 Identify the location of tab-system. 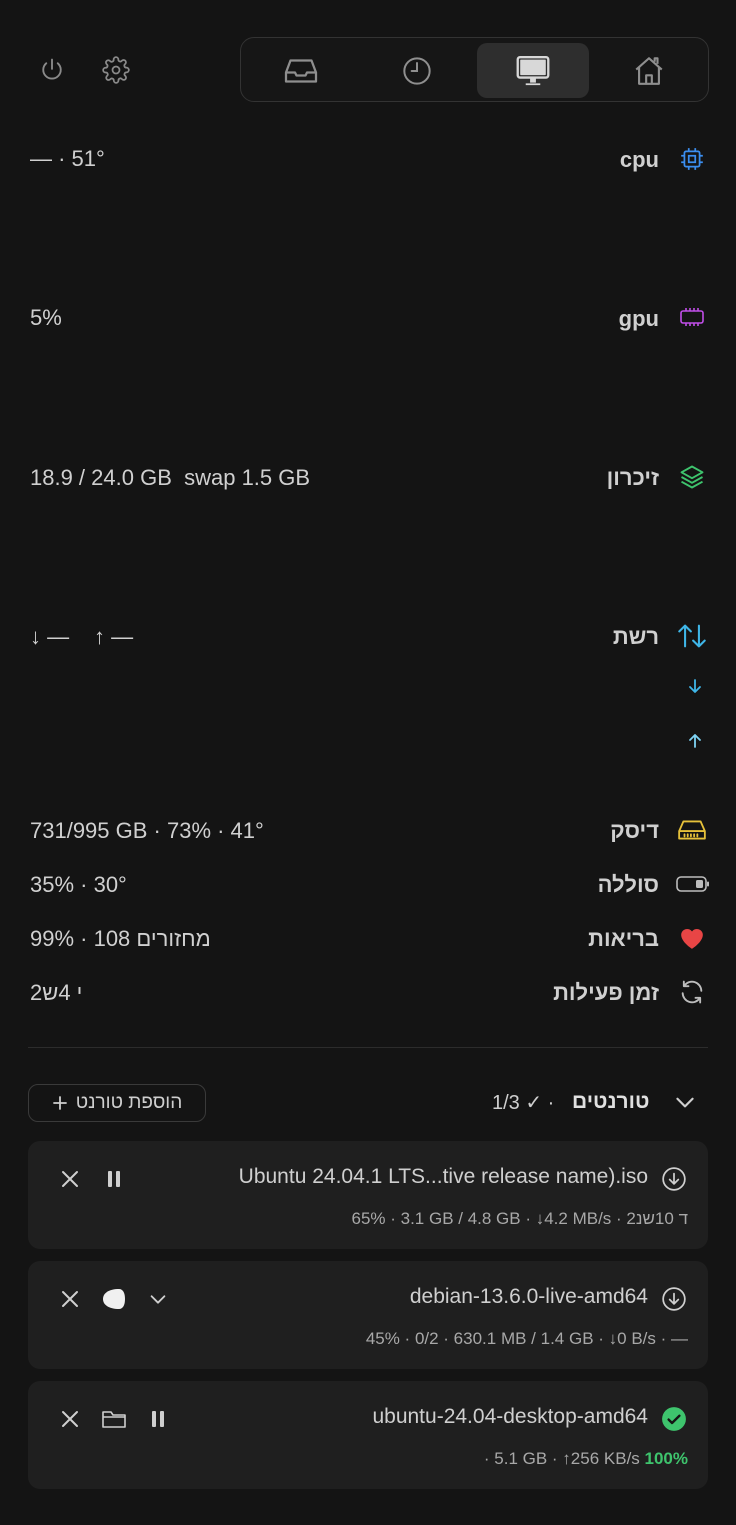
(533, 70).